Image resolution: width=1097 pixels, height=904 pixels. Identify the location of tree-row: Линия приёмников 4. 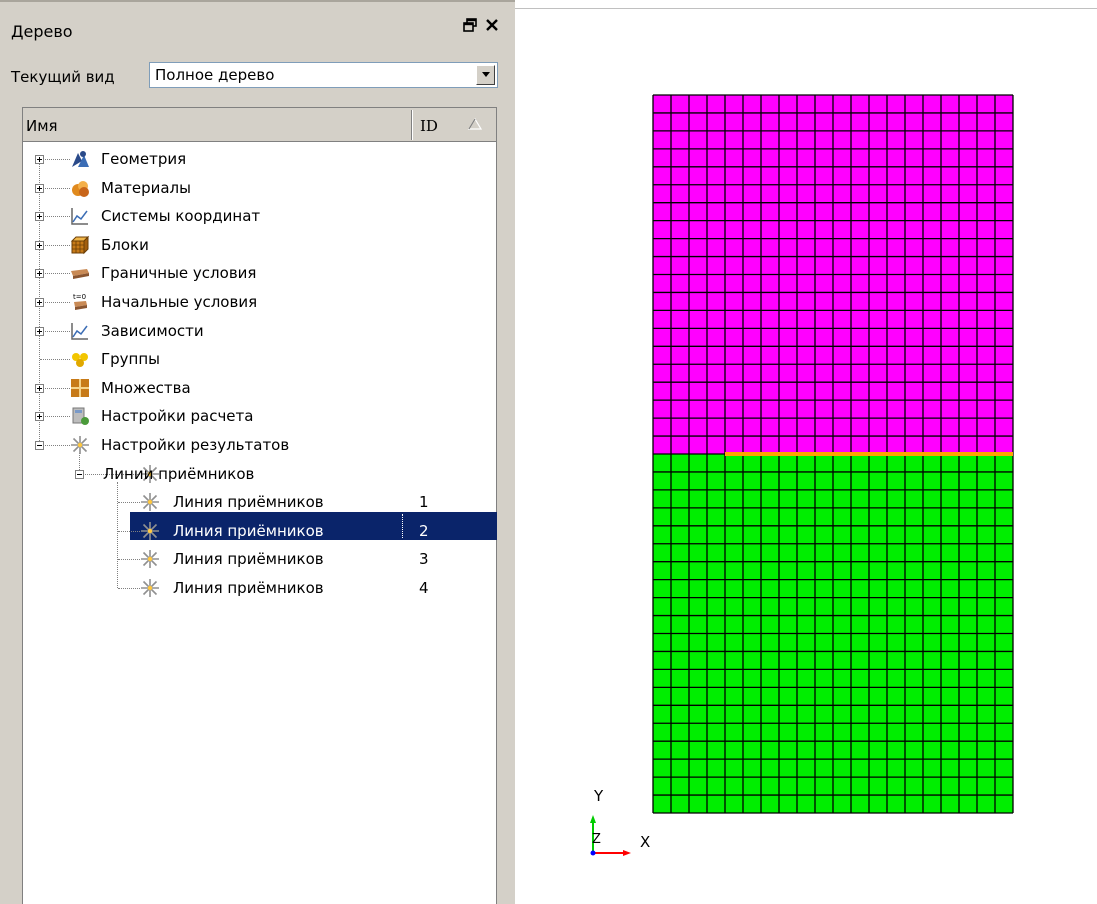
(248, 588).